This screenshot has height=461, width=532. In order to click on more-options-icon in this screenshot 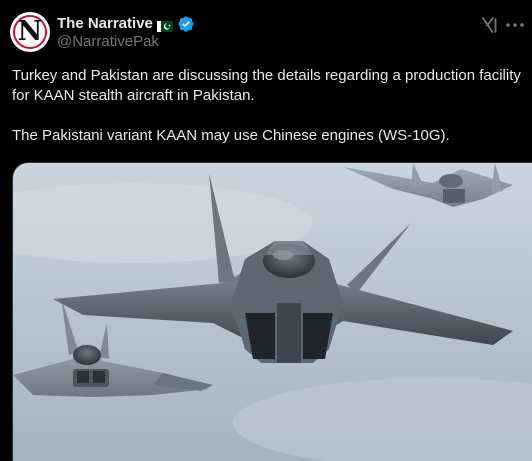, I will do `click(515, 25)`.